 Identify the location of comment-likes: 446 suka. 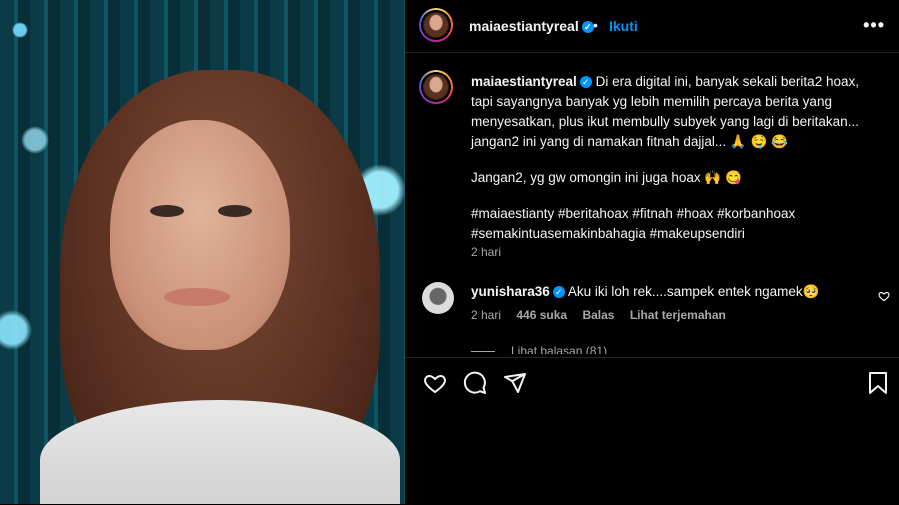
(541, 315).